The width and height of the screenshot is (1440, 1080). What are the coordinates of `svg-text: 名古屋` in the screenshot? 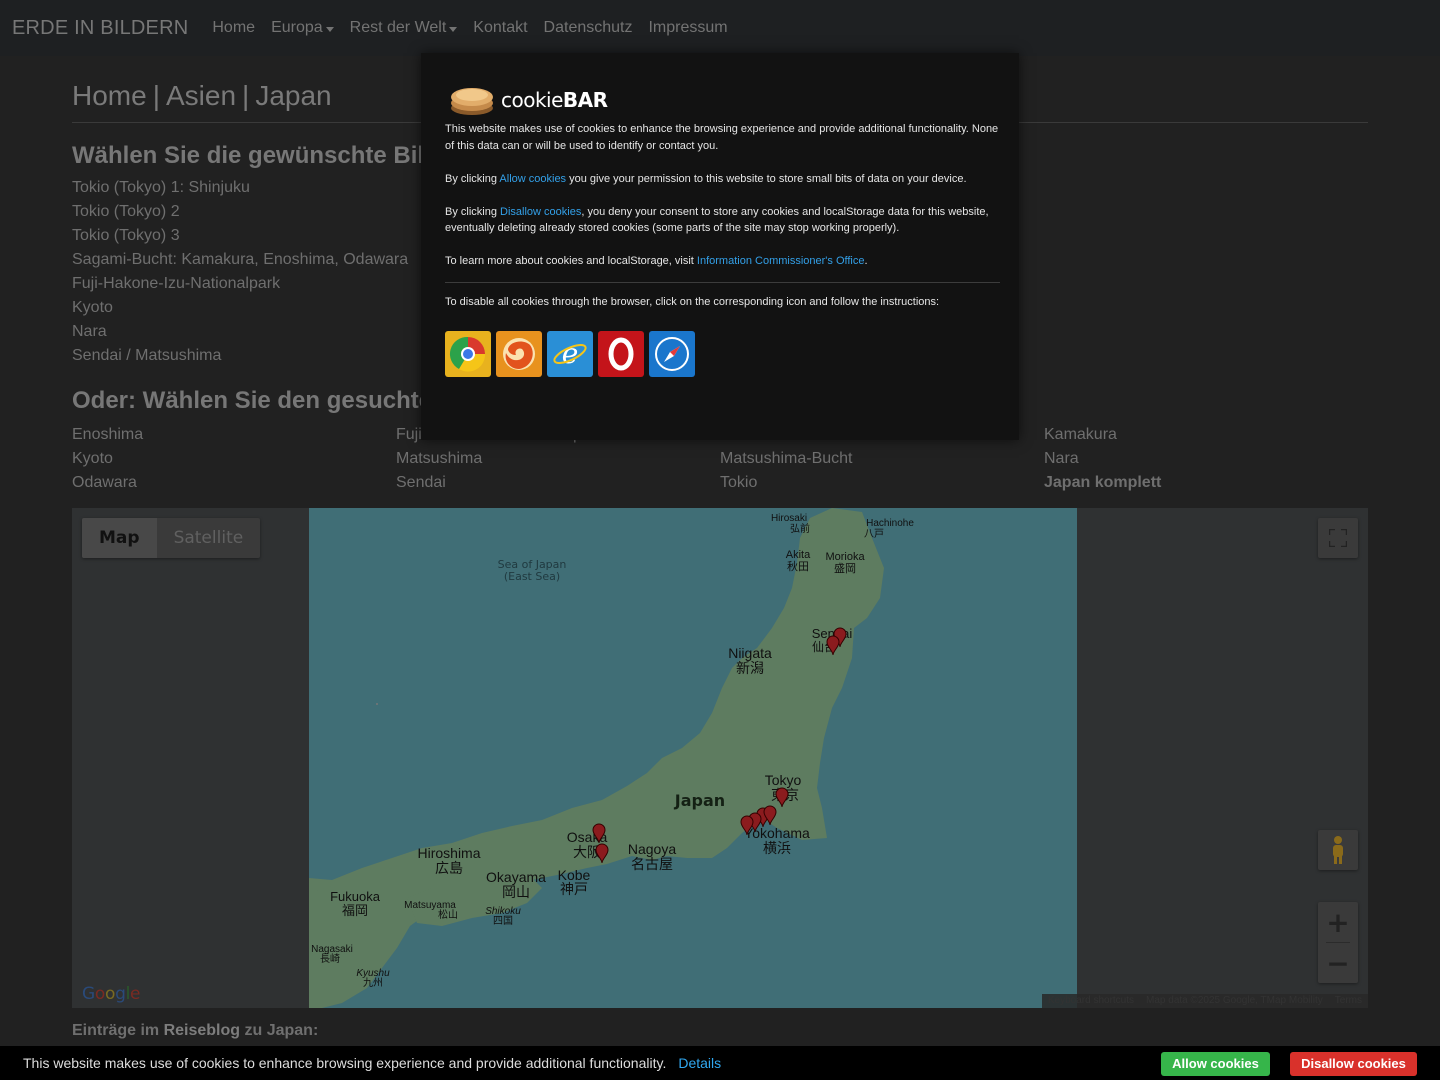 It's located at (652, 864).